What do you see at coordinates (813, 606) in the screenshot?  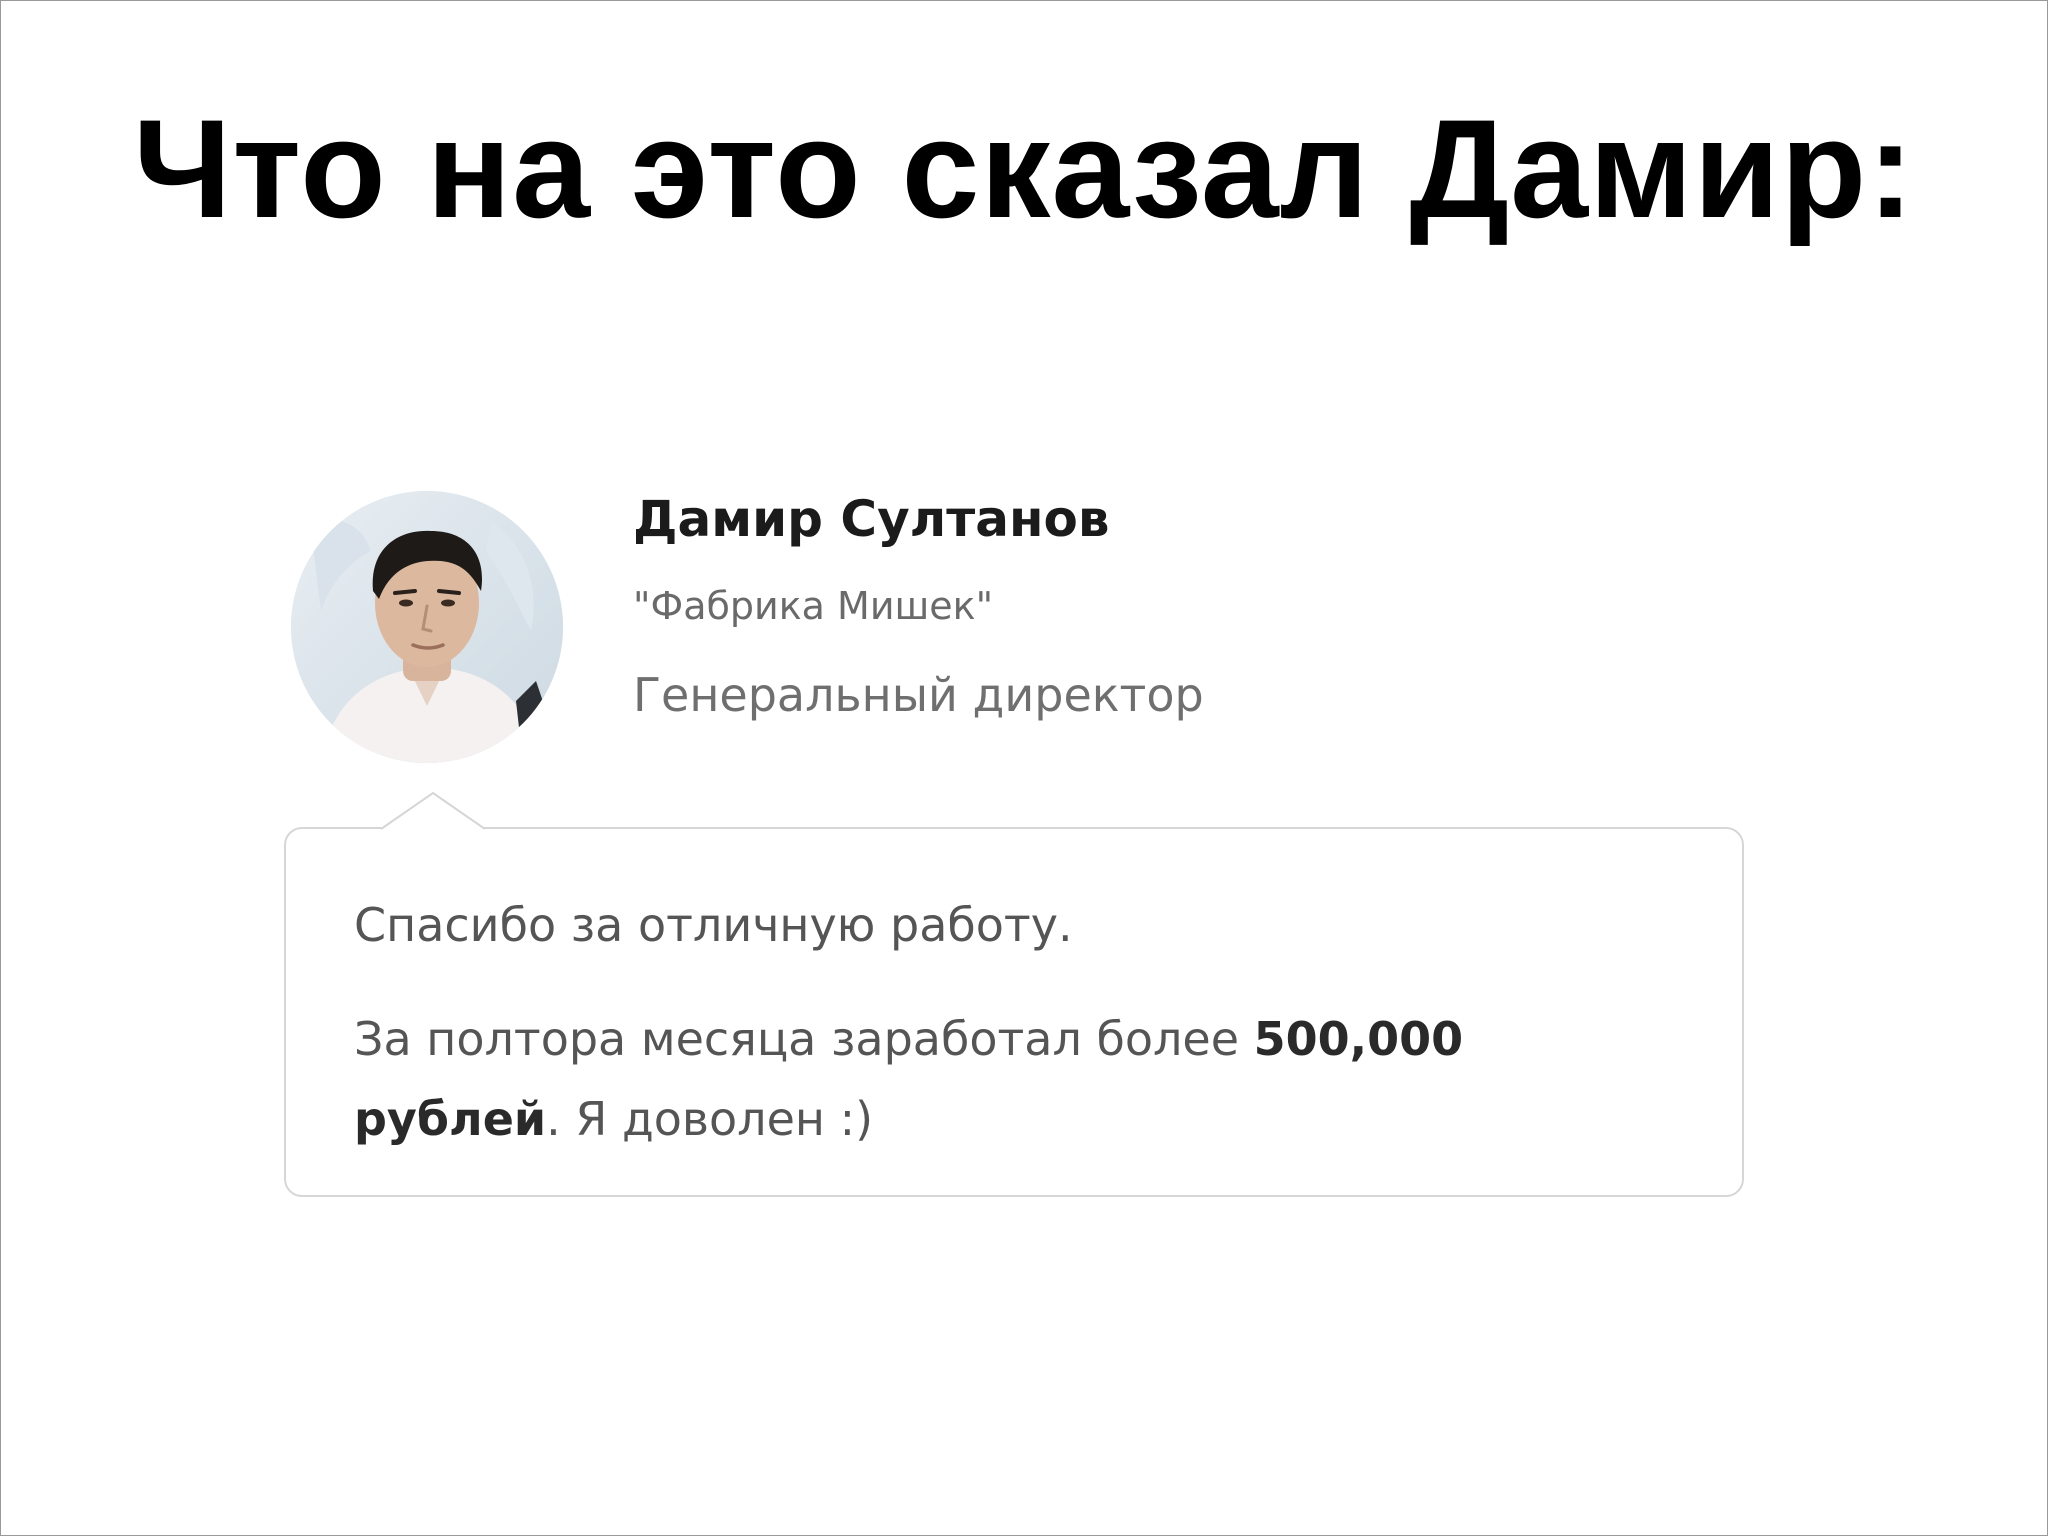 I see `person-company: "Фабрика Мишек"` at bounding box center [813, 606].